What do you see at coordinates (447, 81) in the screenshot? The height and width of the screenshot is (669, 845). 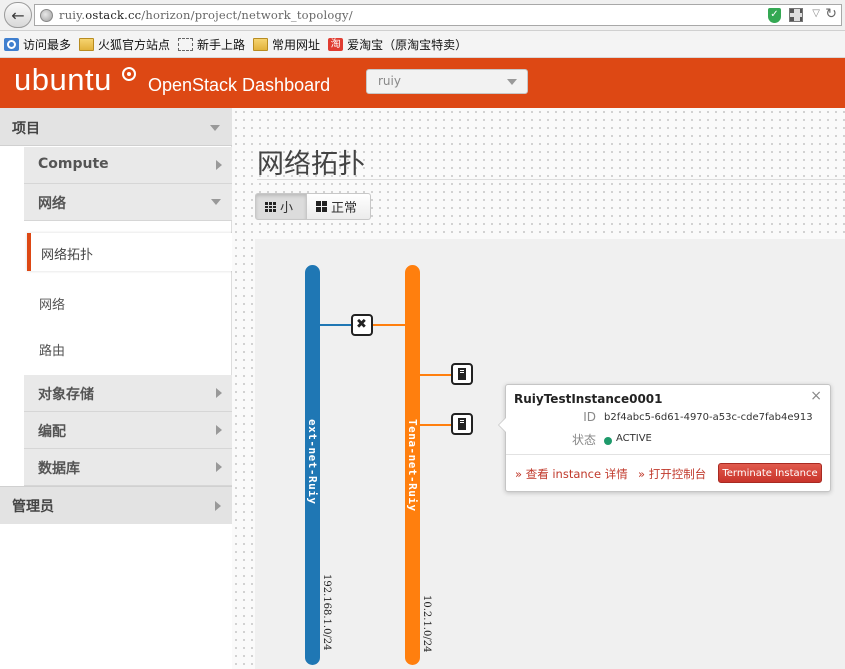 I see `project-select: ruiy` at bounding box center [447, 81].